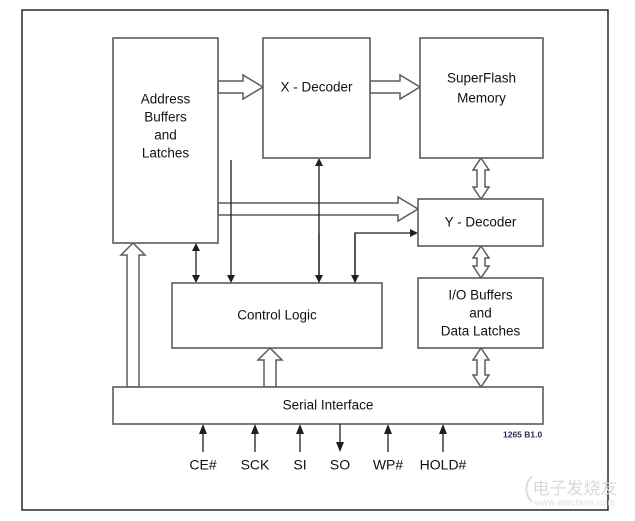 The width and height of the screenshot is (635, 521). Describe the element at coordinates (340, 465) in the screenshot. I see `signal-label-so: SO` at that location.